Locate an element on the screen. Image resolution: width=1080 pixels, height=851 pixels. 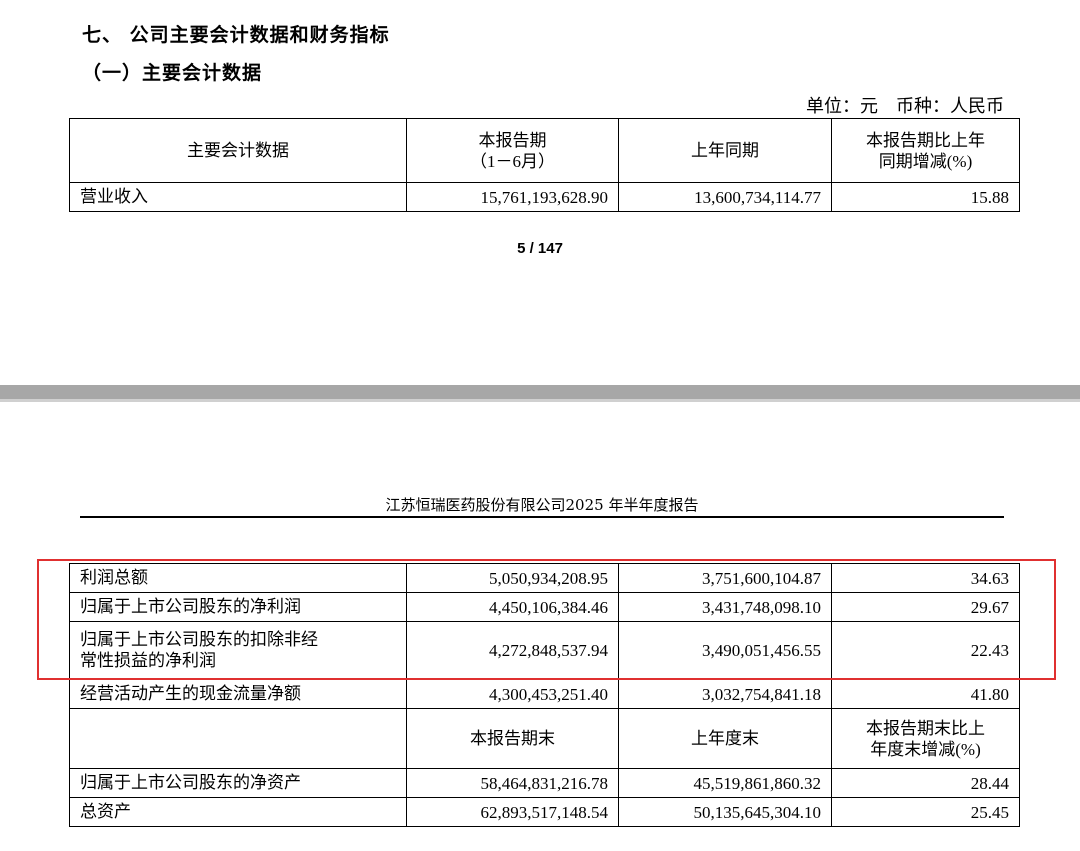
unit-currency-line: 单位：元 币种：人民币 is located at coordinates (905, 106).